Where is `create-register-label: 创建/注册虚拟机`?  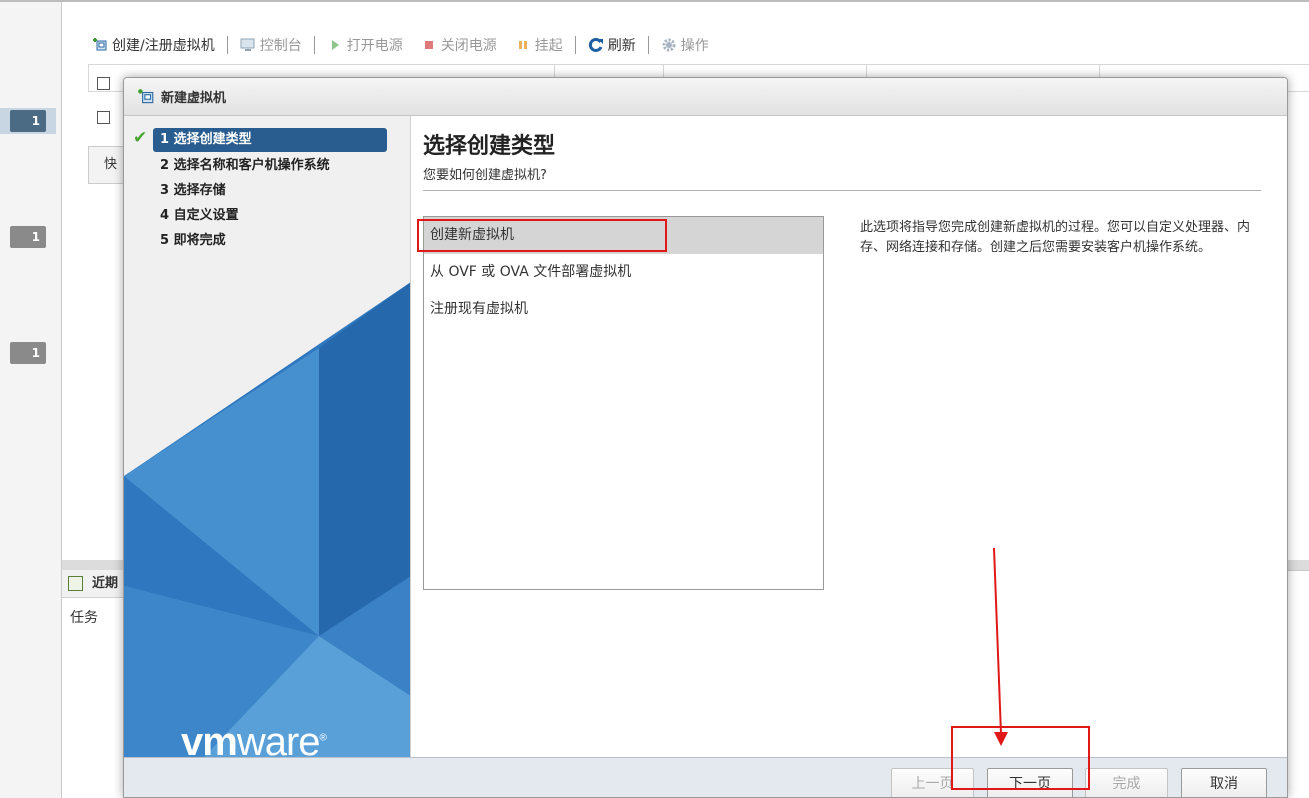 create-register-label: 创建/注册虚拟机 is located at coordinates (163, 46).